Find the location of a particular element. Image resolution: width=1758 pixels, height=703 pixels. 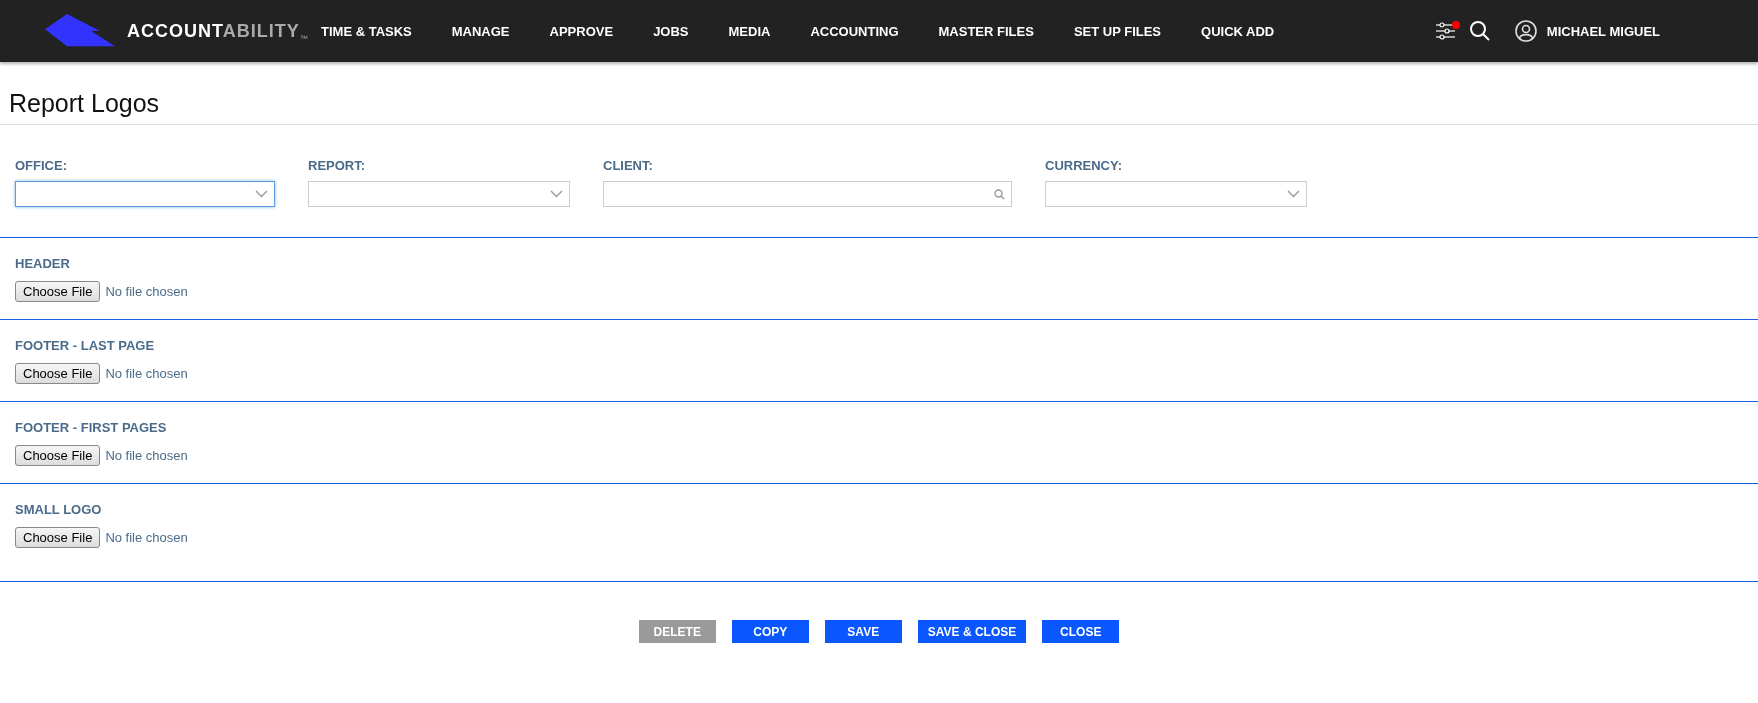

section-label: SMALL LOGO is located at coordinates (59, 509).